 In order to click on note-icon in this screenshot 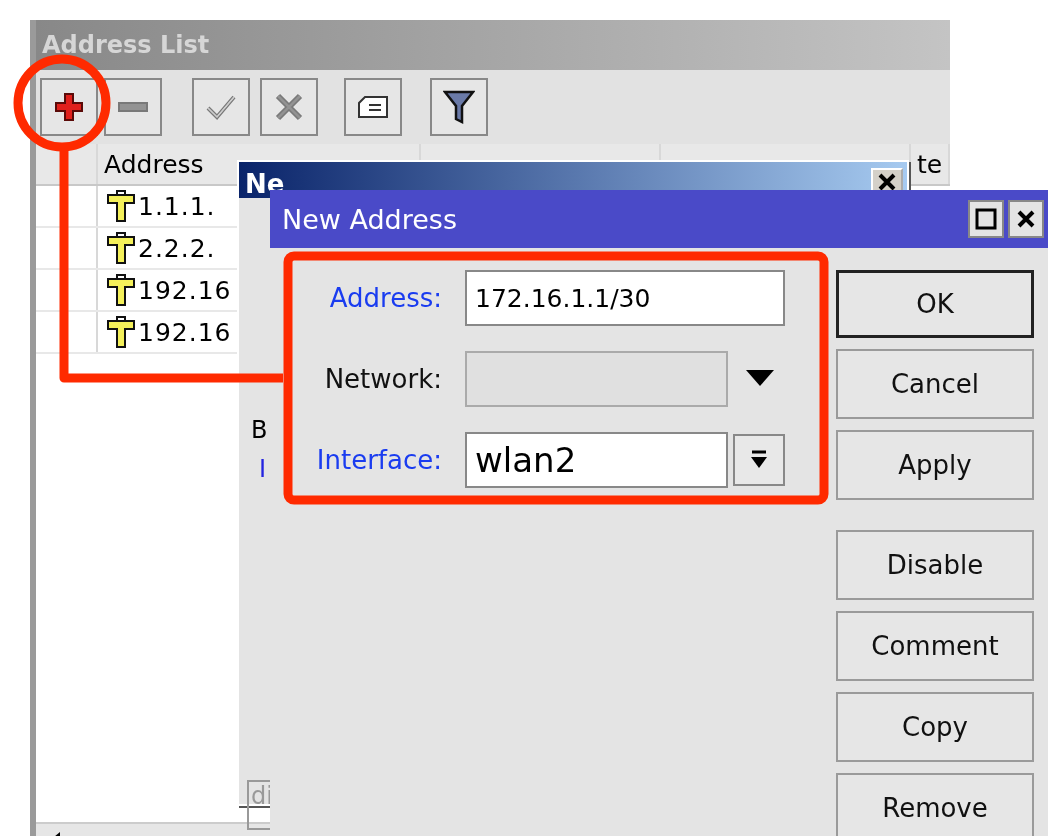, I will do `click(373, 107)`.